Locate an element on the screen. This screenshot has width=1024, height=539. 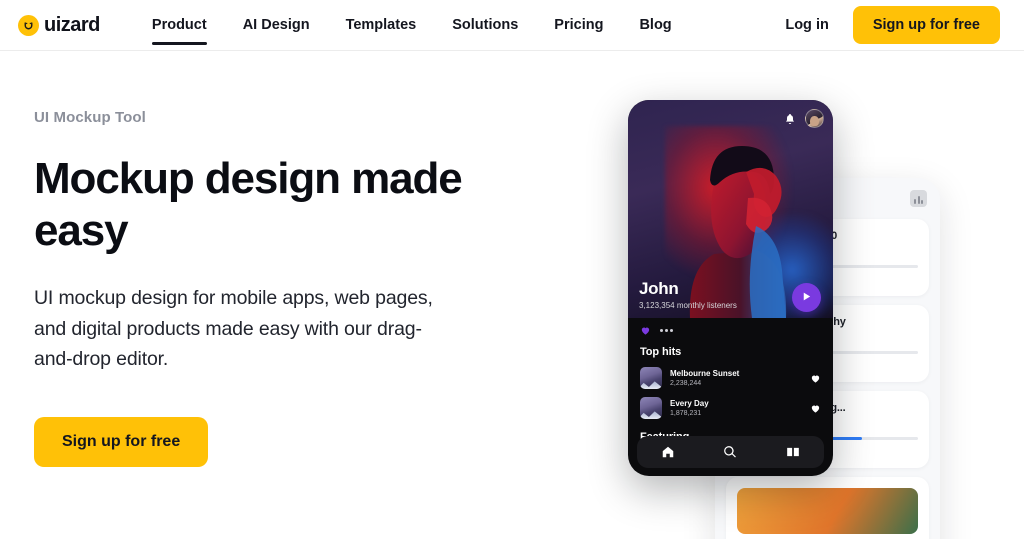
nav-item-ai-design: AI Design is located at coordinates (276, 25).